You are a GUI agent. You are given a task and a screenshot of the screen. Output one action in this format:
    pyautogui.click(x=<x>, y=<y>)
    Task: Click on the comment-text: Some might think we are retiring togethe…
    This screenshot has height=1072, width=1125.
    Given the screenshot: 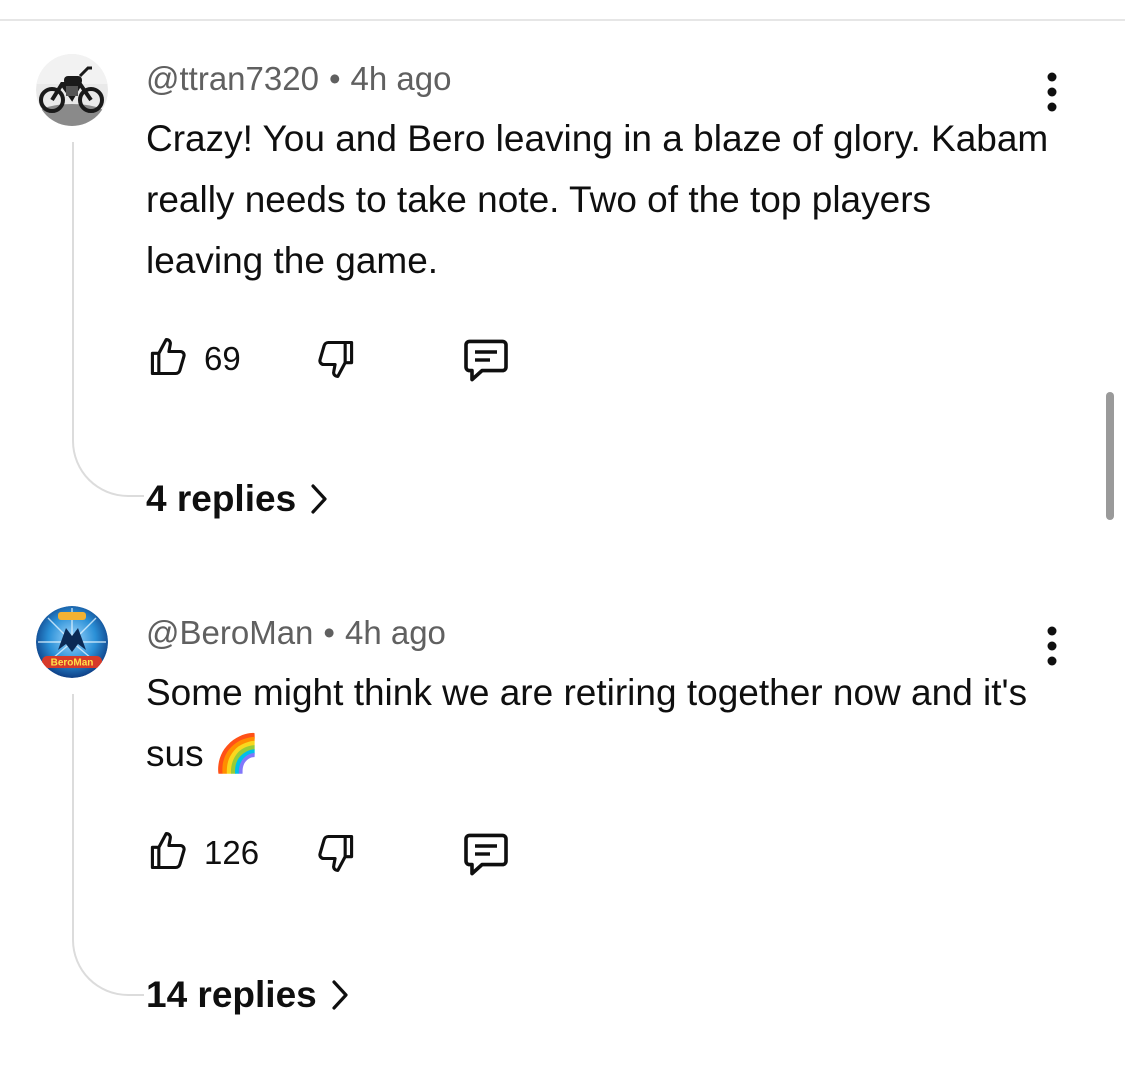 What is the action you would take?
    pyautogui.click(x=601, y=723)
    